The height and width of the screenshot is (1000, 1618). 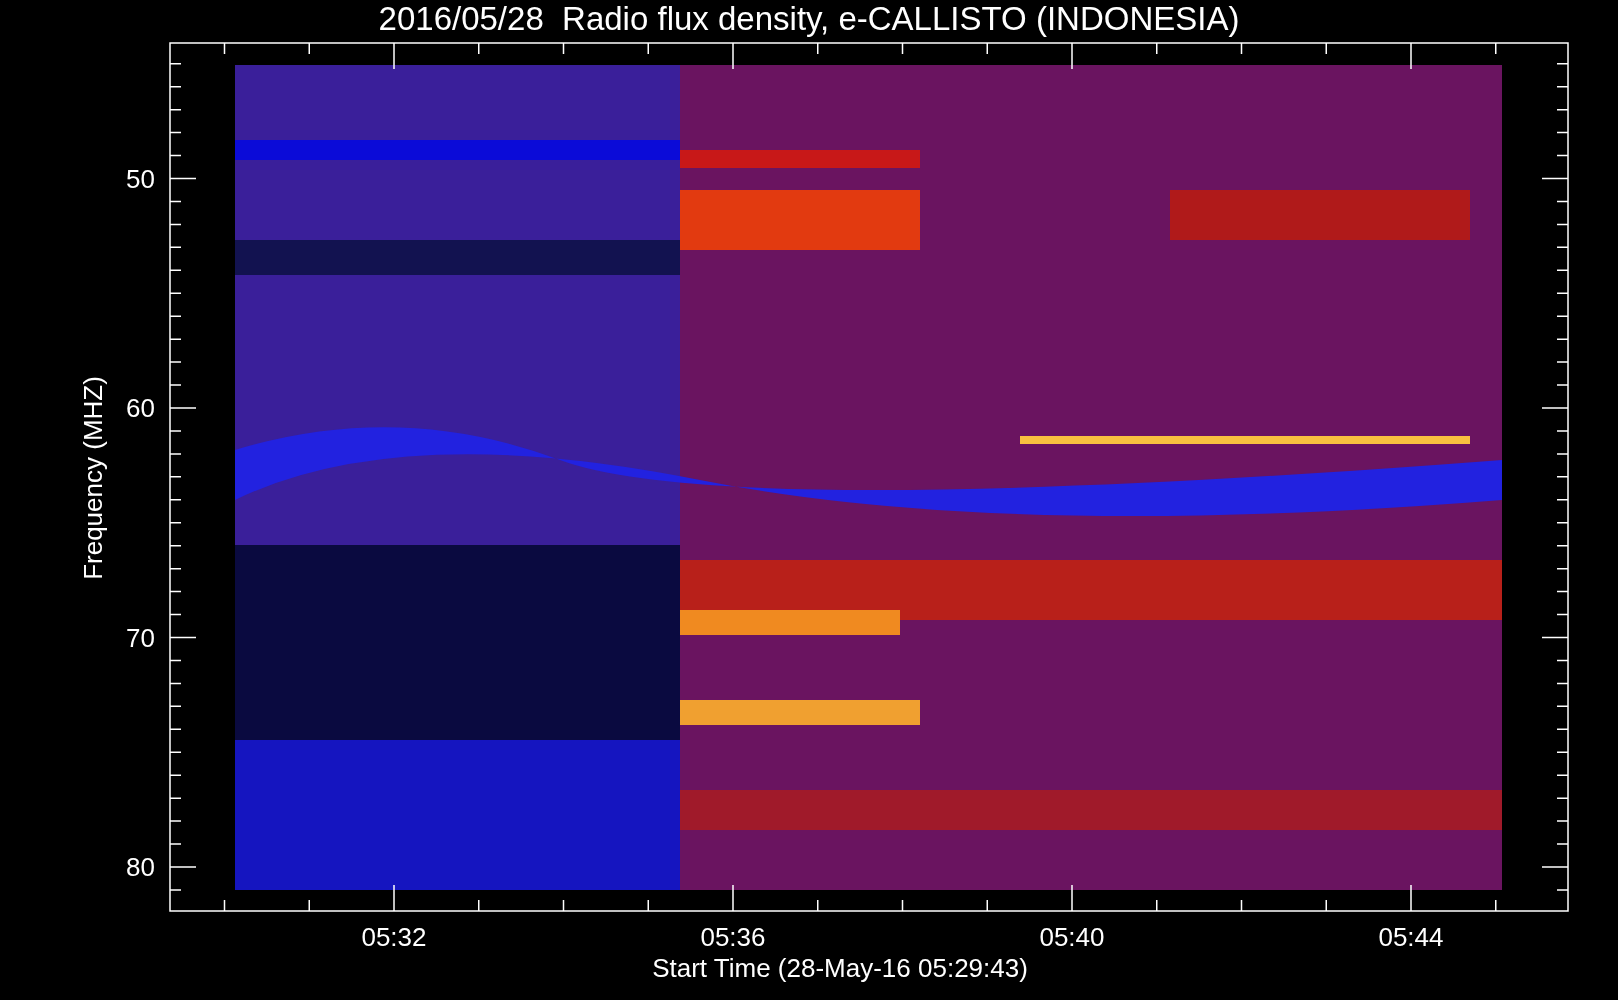 I want to click on tick-label: 05:36, so click(x=733, y=937).